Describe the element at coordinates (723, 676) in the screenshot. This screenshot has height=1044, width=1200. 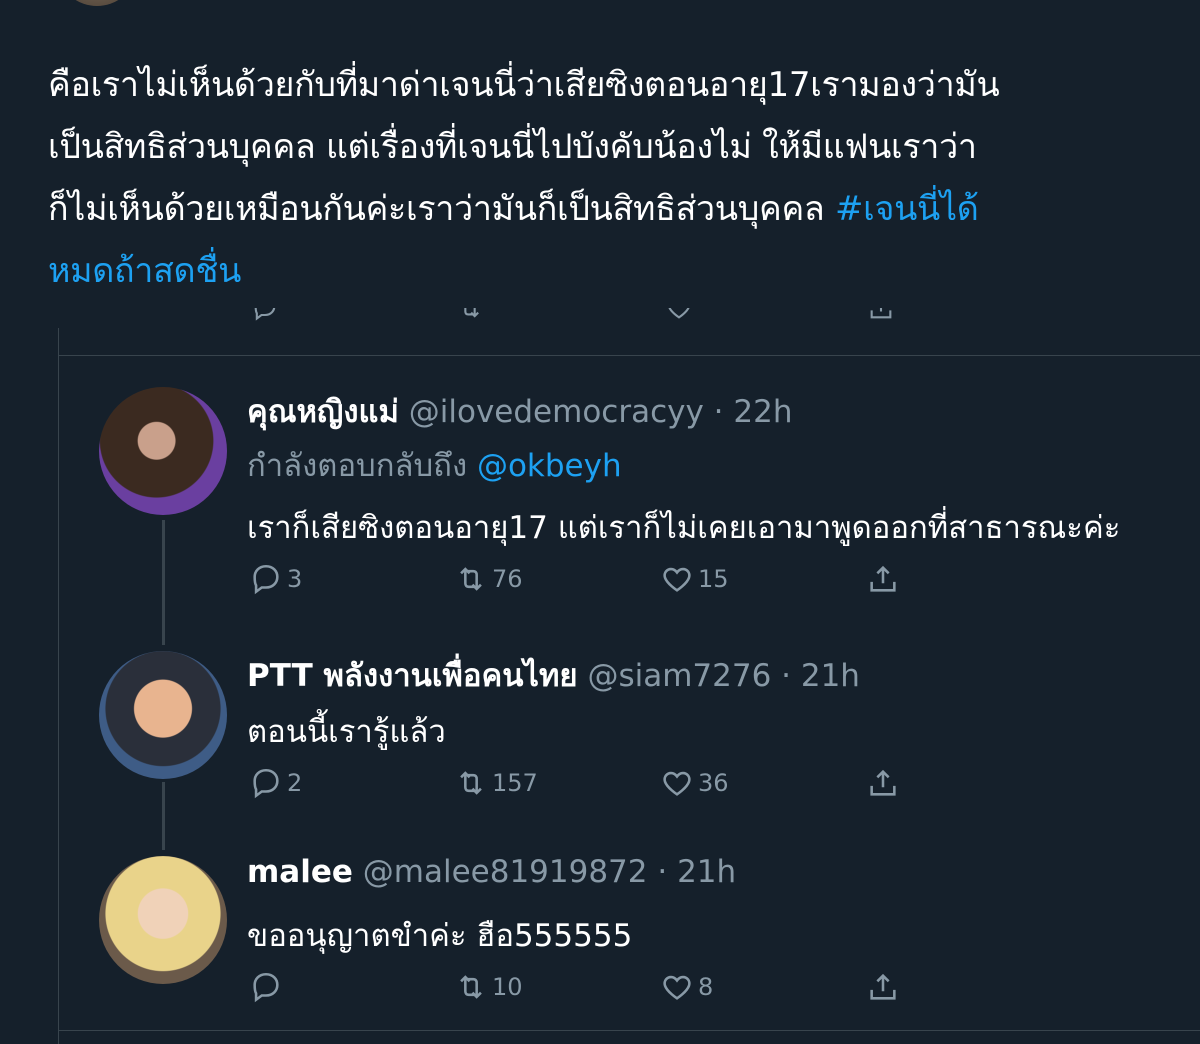
I see `handle-and-time: @siam7276 · 21h` at that location.